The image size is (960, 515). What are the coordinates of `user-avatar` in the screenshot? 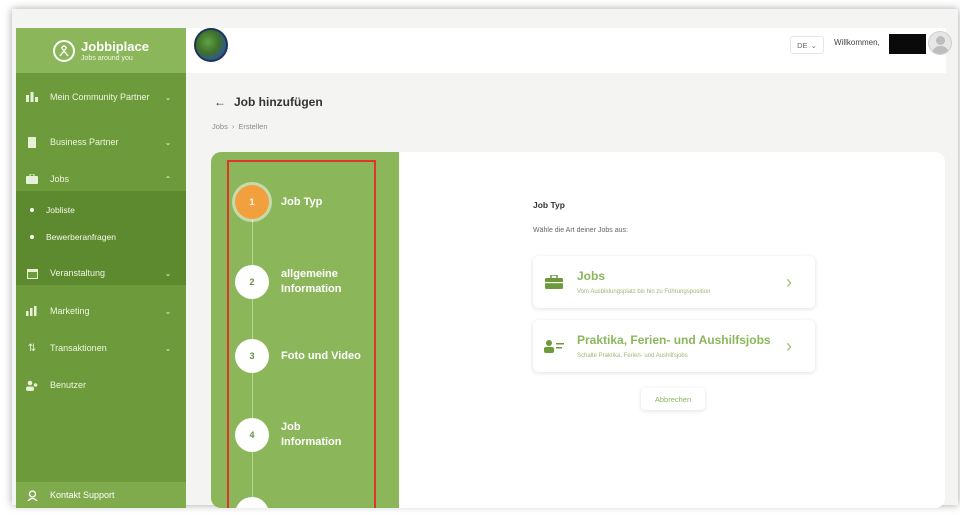 It's located at (940, 43).